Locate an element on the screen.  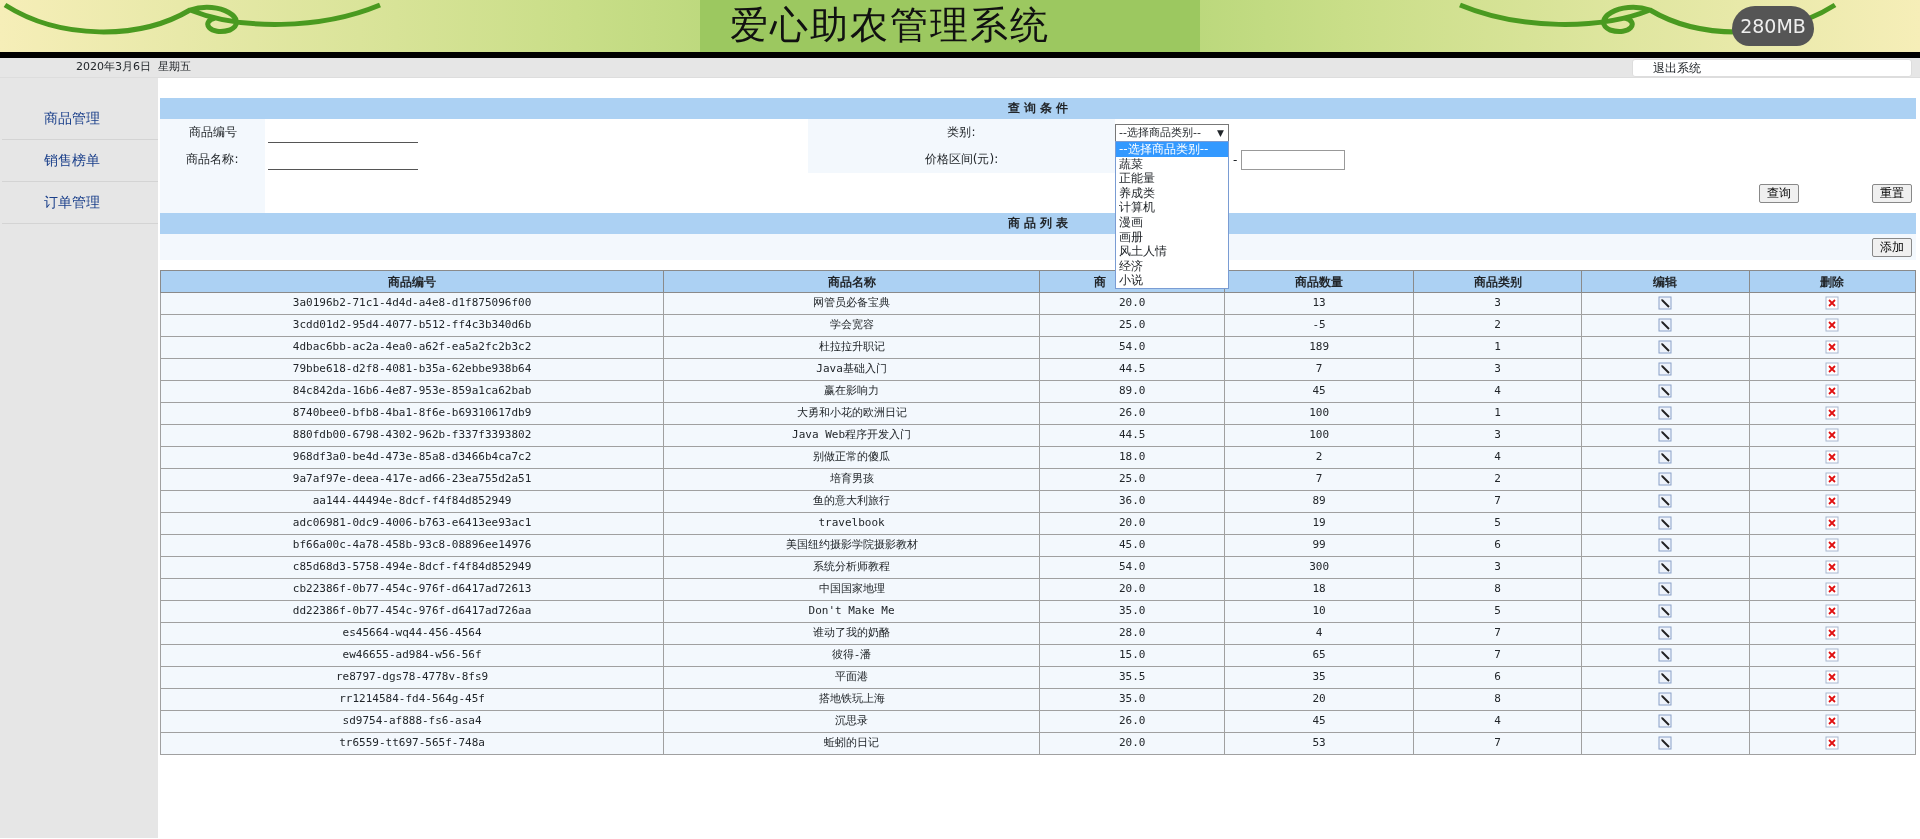
table-cell: Java Web程序开发入门 is located at coordinates (851, 435).